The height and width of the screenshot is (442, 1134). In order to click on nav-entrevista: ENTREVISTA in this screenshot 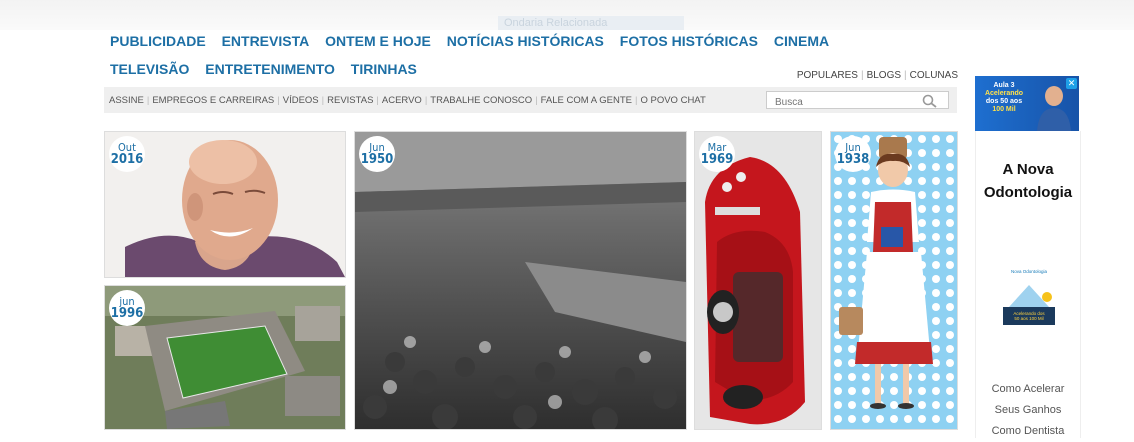, I will do `click(266, 41)`.